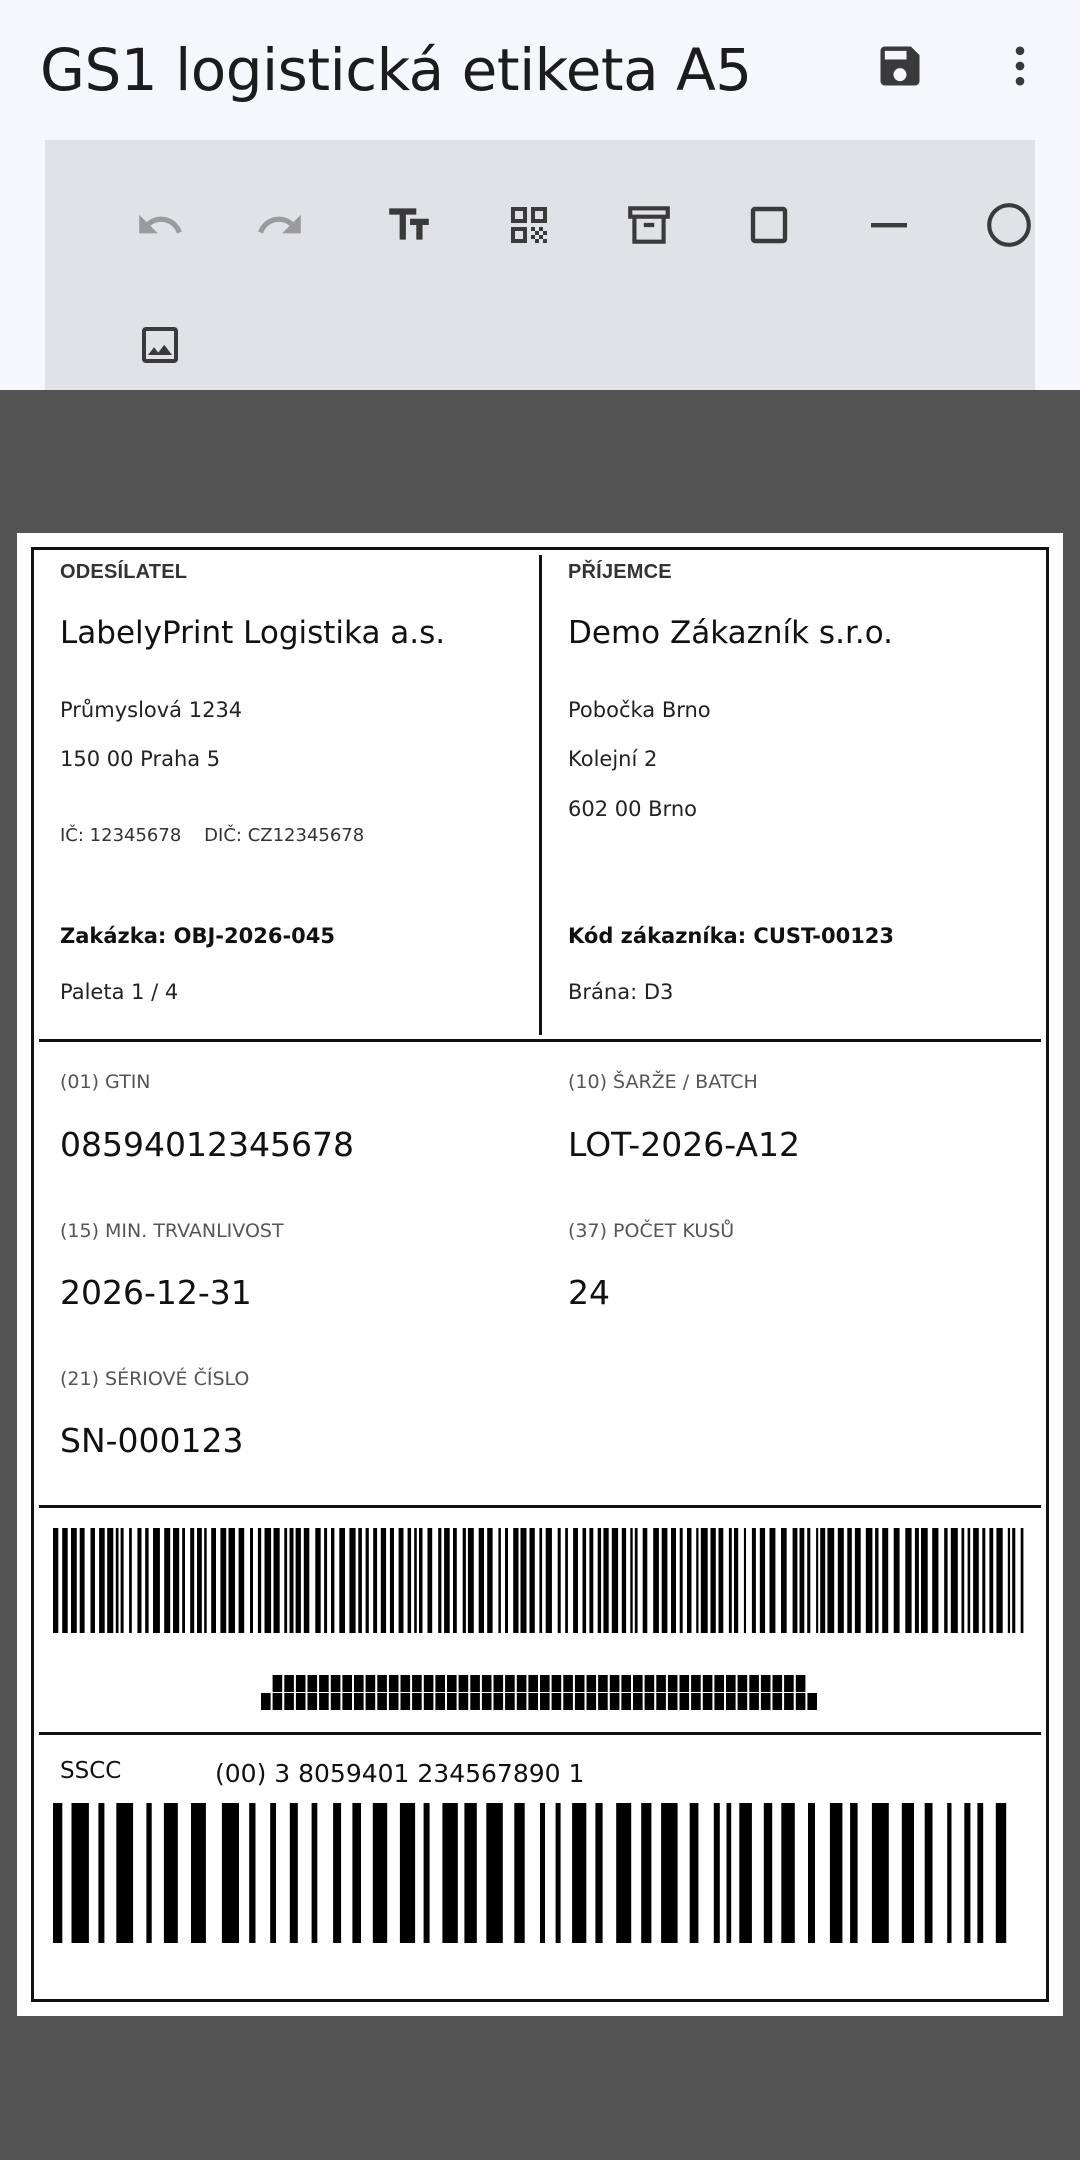 Image resolution: width=1080 pixels, height=2160 pixels. What do you see at coordinates (212, 835) in the screenshot?
I see `sender-ids: IČ: 12345678 DIČ: CZ12345678` at bounding box center [212, 835].